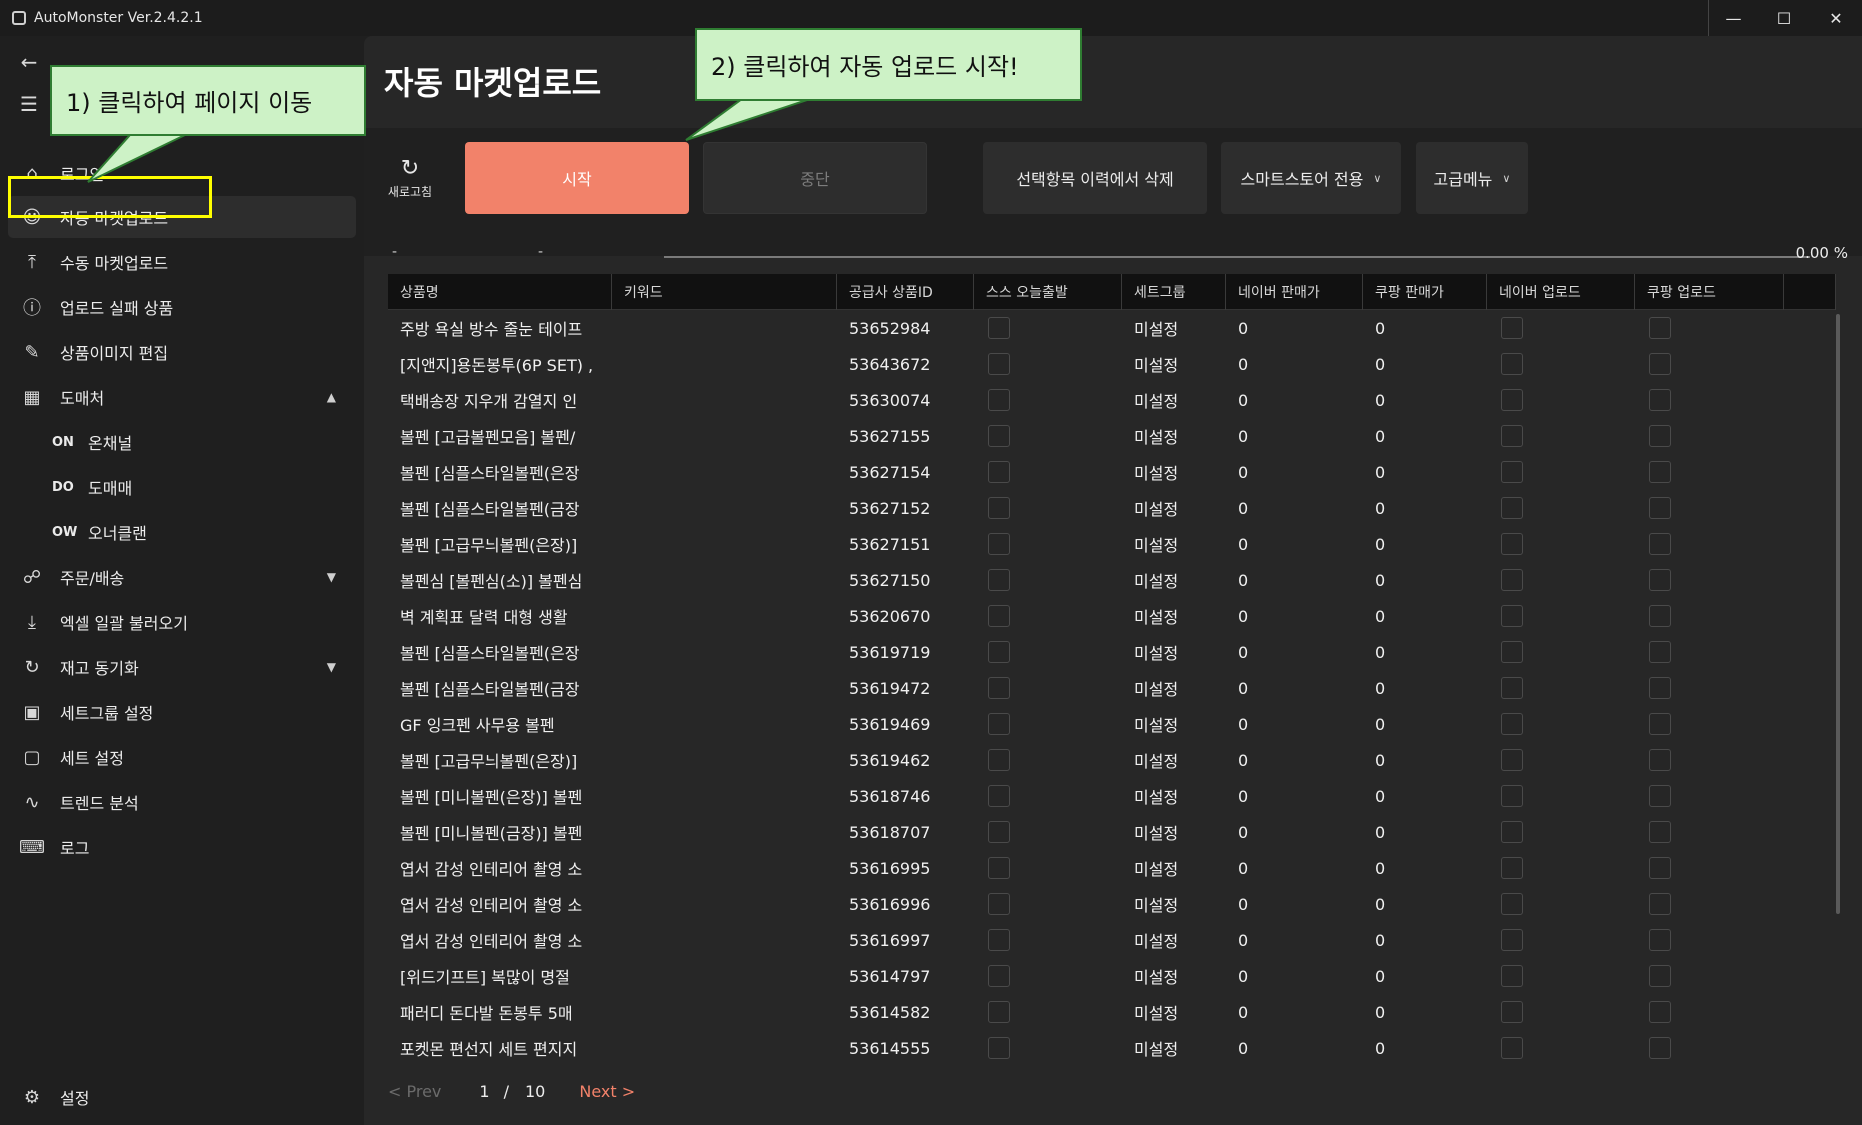 The width and height of the screenshot is (1862, 1125). I want to click on table-row: 택배송장 지우개 감열지 인 53630074 미설정 0 0, so click(1112, 400).